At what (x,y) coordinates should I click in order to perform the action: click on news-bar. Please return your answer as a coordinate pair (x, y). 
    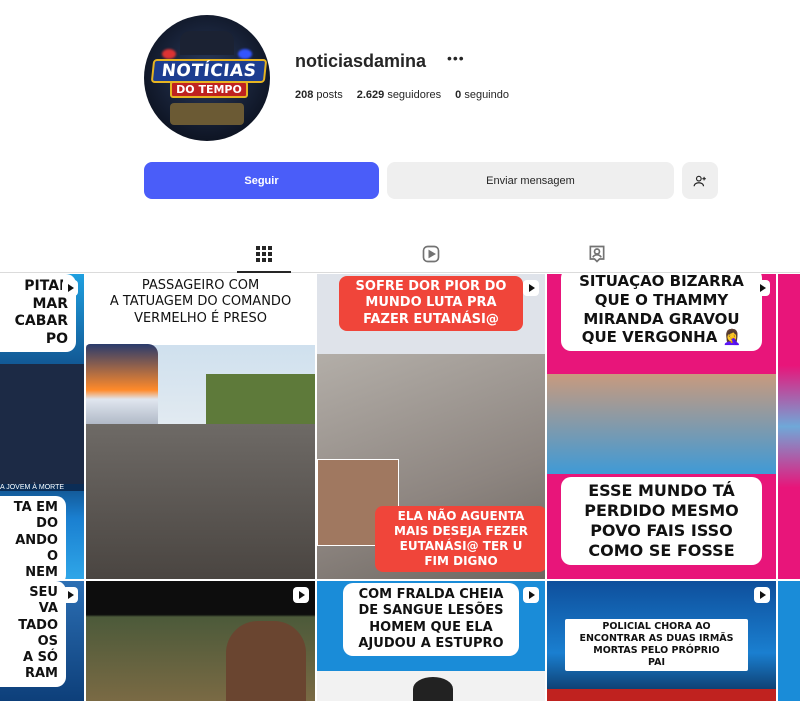
    Looking at the image, I should click on (661, 695).